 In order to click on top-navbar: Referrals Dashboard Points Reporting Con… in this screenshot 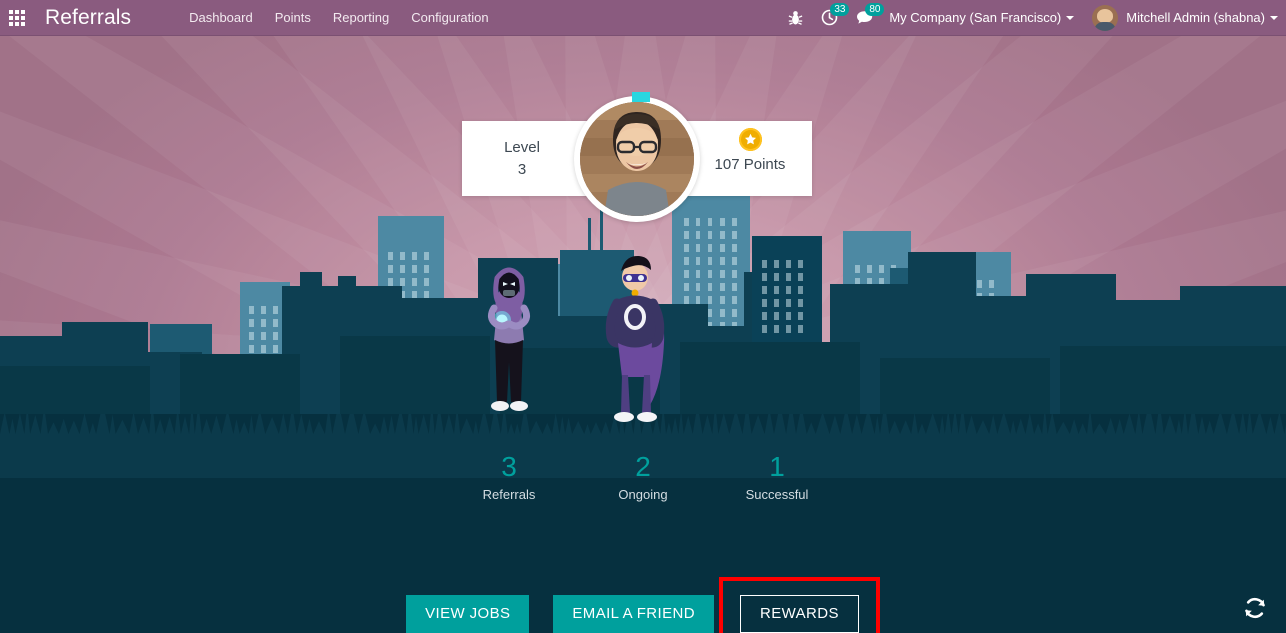, I will do `click(643, 18)`.